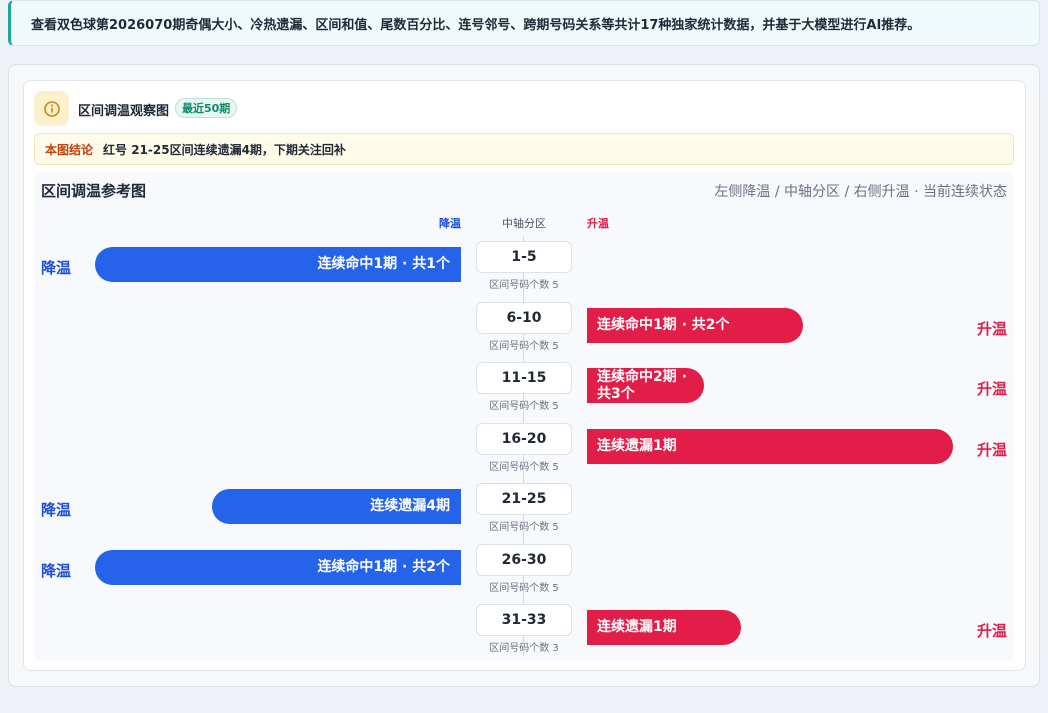 The height and width of the screenshot is (713, 1048). Describe the element at coordinates (51, 108) in the screenshot. I see `info-icon` at that location.